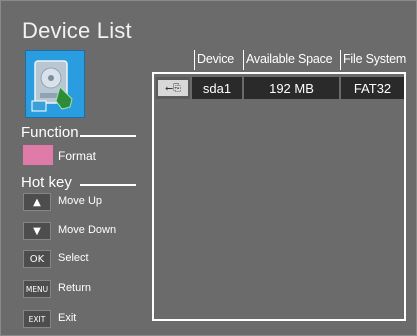 This screenshot has width=417, height=336. I want to click on arrow-down-icon: ▼, so click(37, 231).